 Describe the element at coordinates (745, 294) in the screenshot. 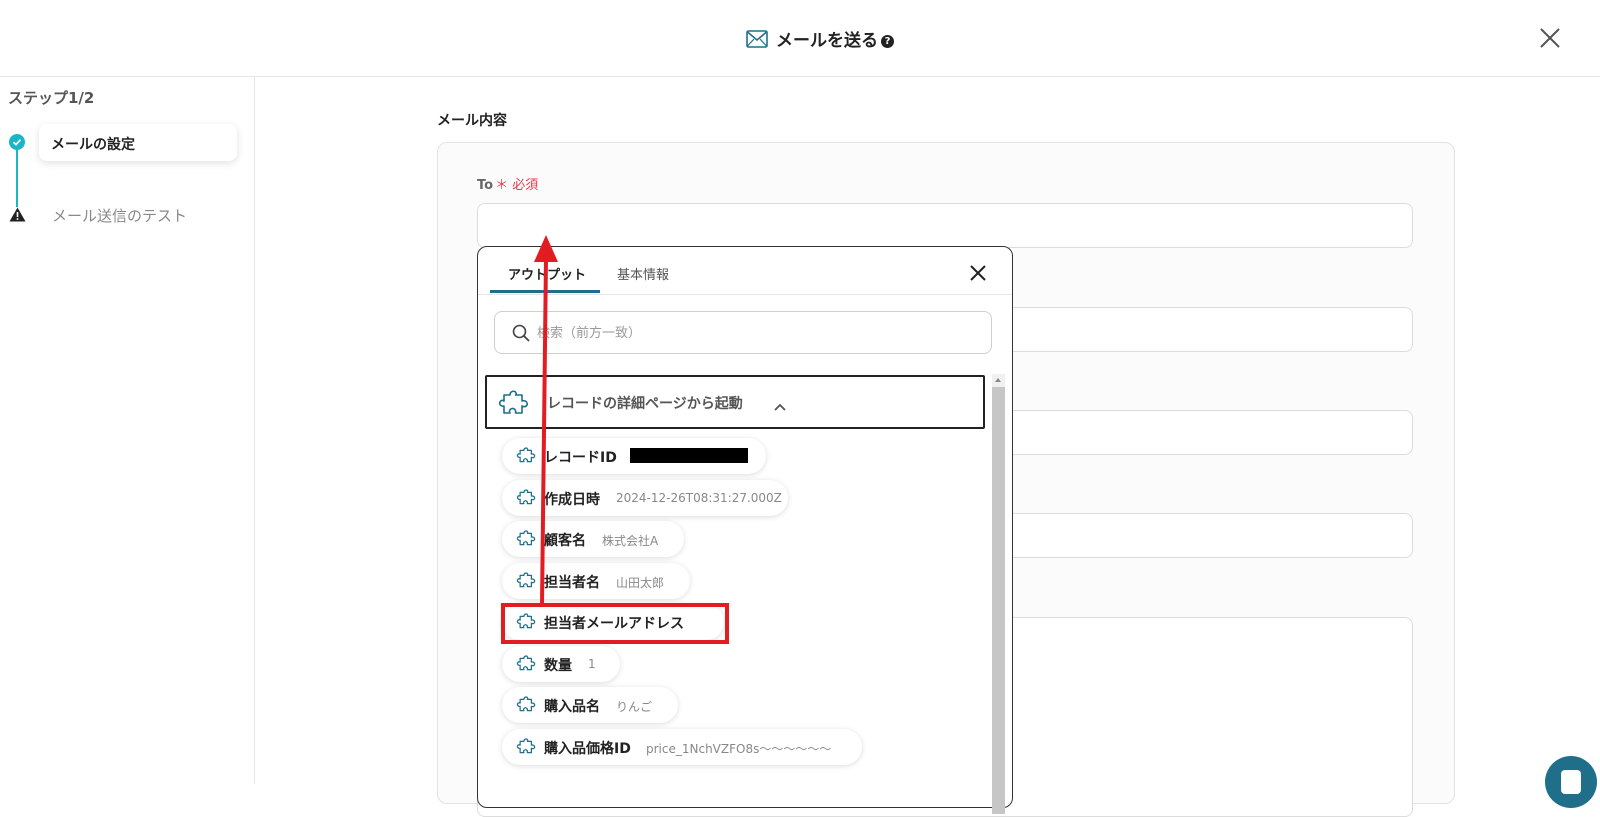

I see `tab-divider` at that location.